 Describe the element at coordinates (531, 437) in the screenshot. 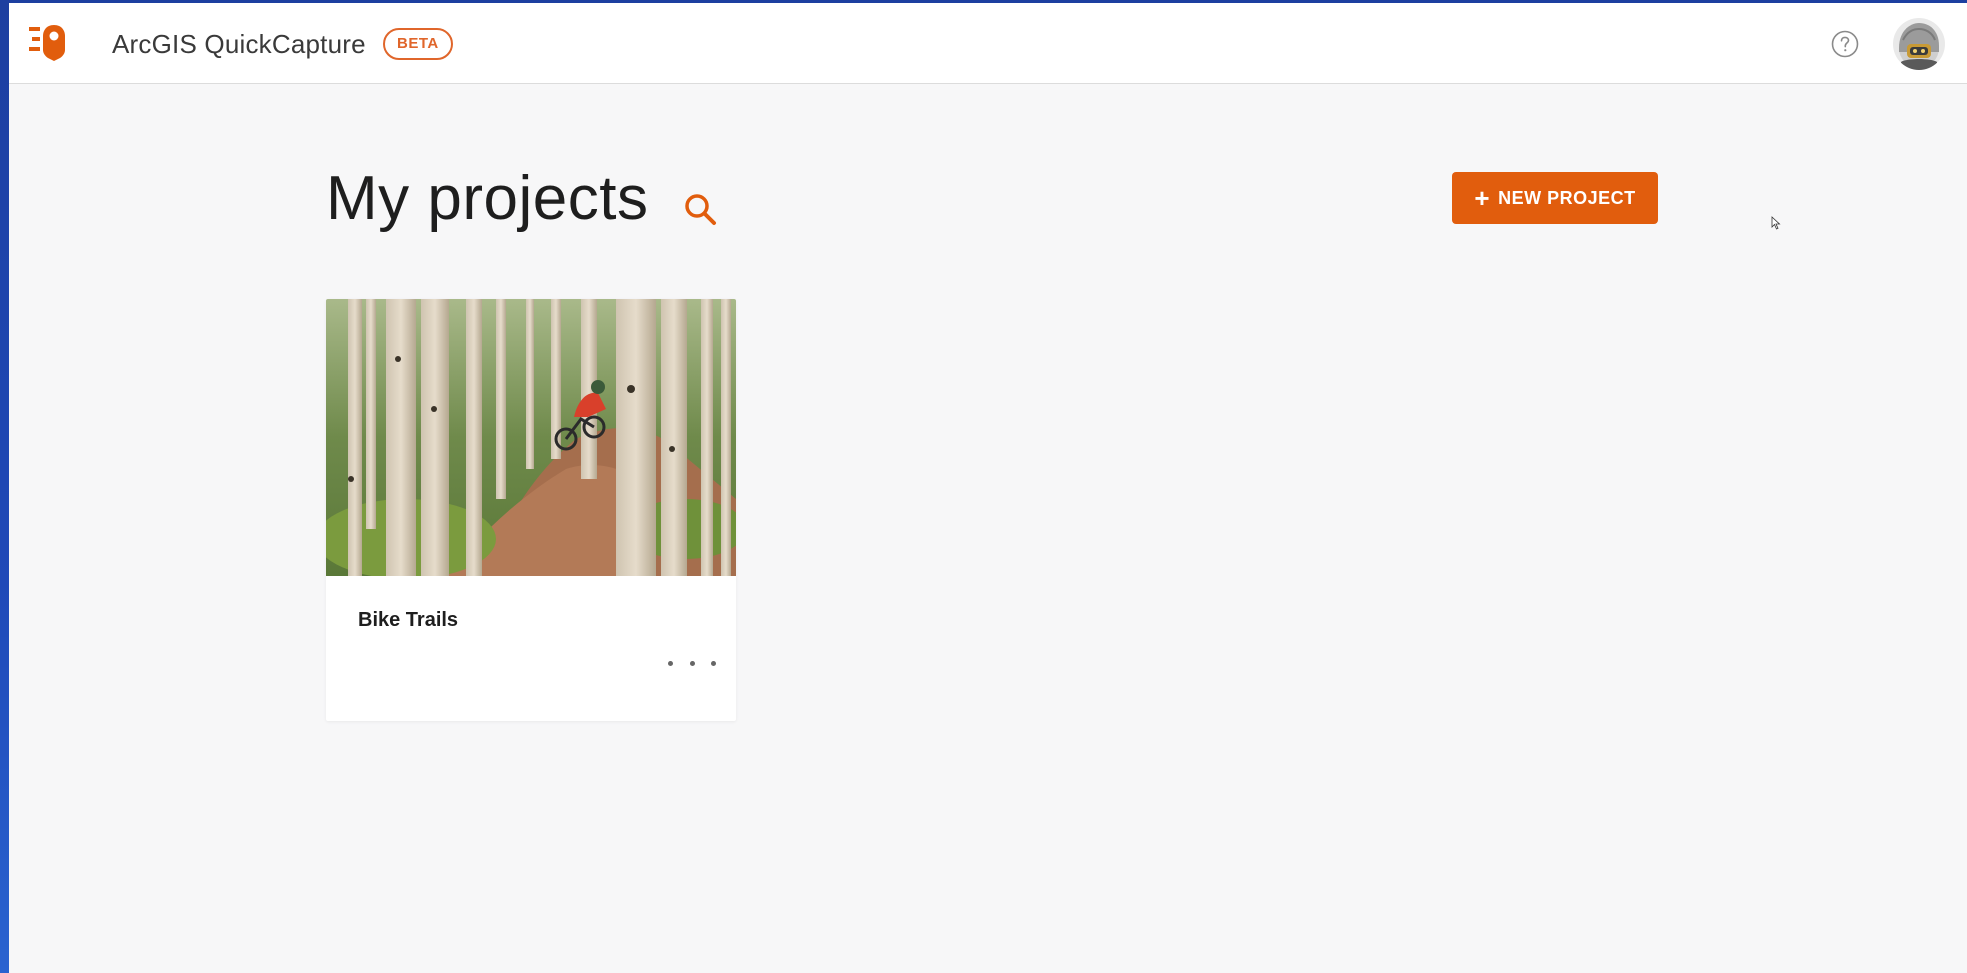

I see `project-thumbnail` at that location.